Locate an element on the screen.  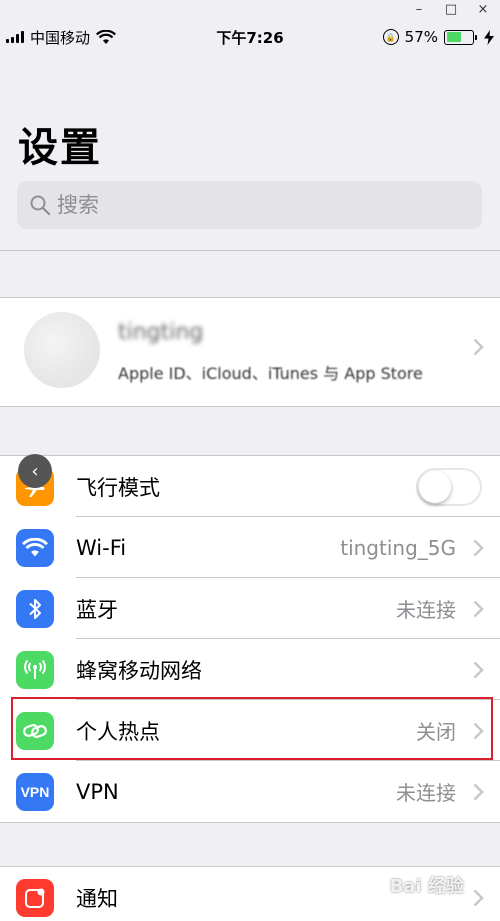
airplane-mode-toggle is located at coordinates (449, 486).